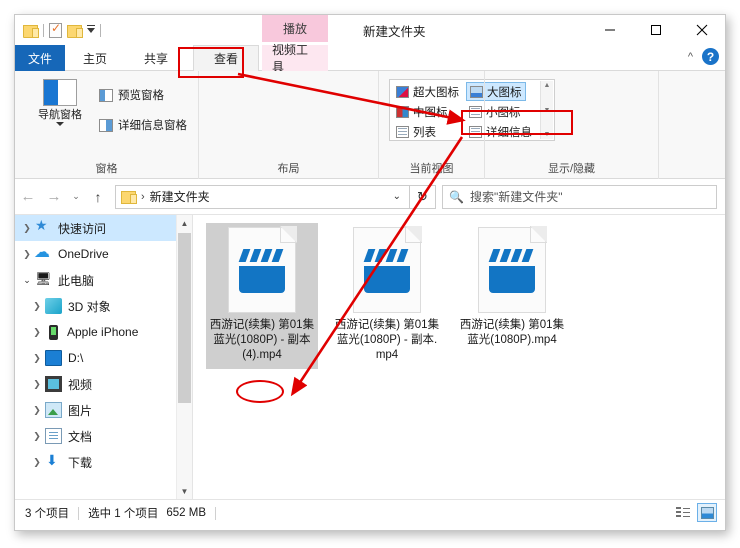  I want to click on arrow-view-tab-to-file-extensions, so click(351, 98).